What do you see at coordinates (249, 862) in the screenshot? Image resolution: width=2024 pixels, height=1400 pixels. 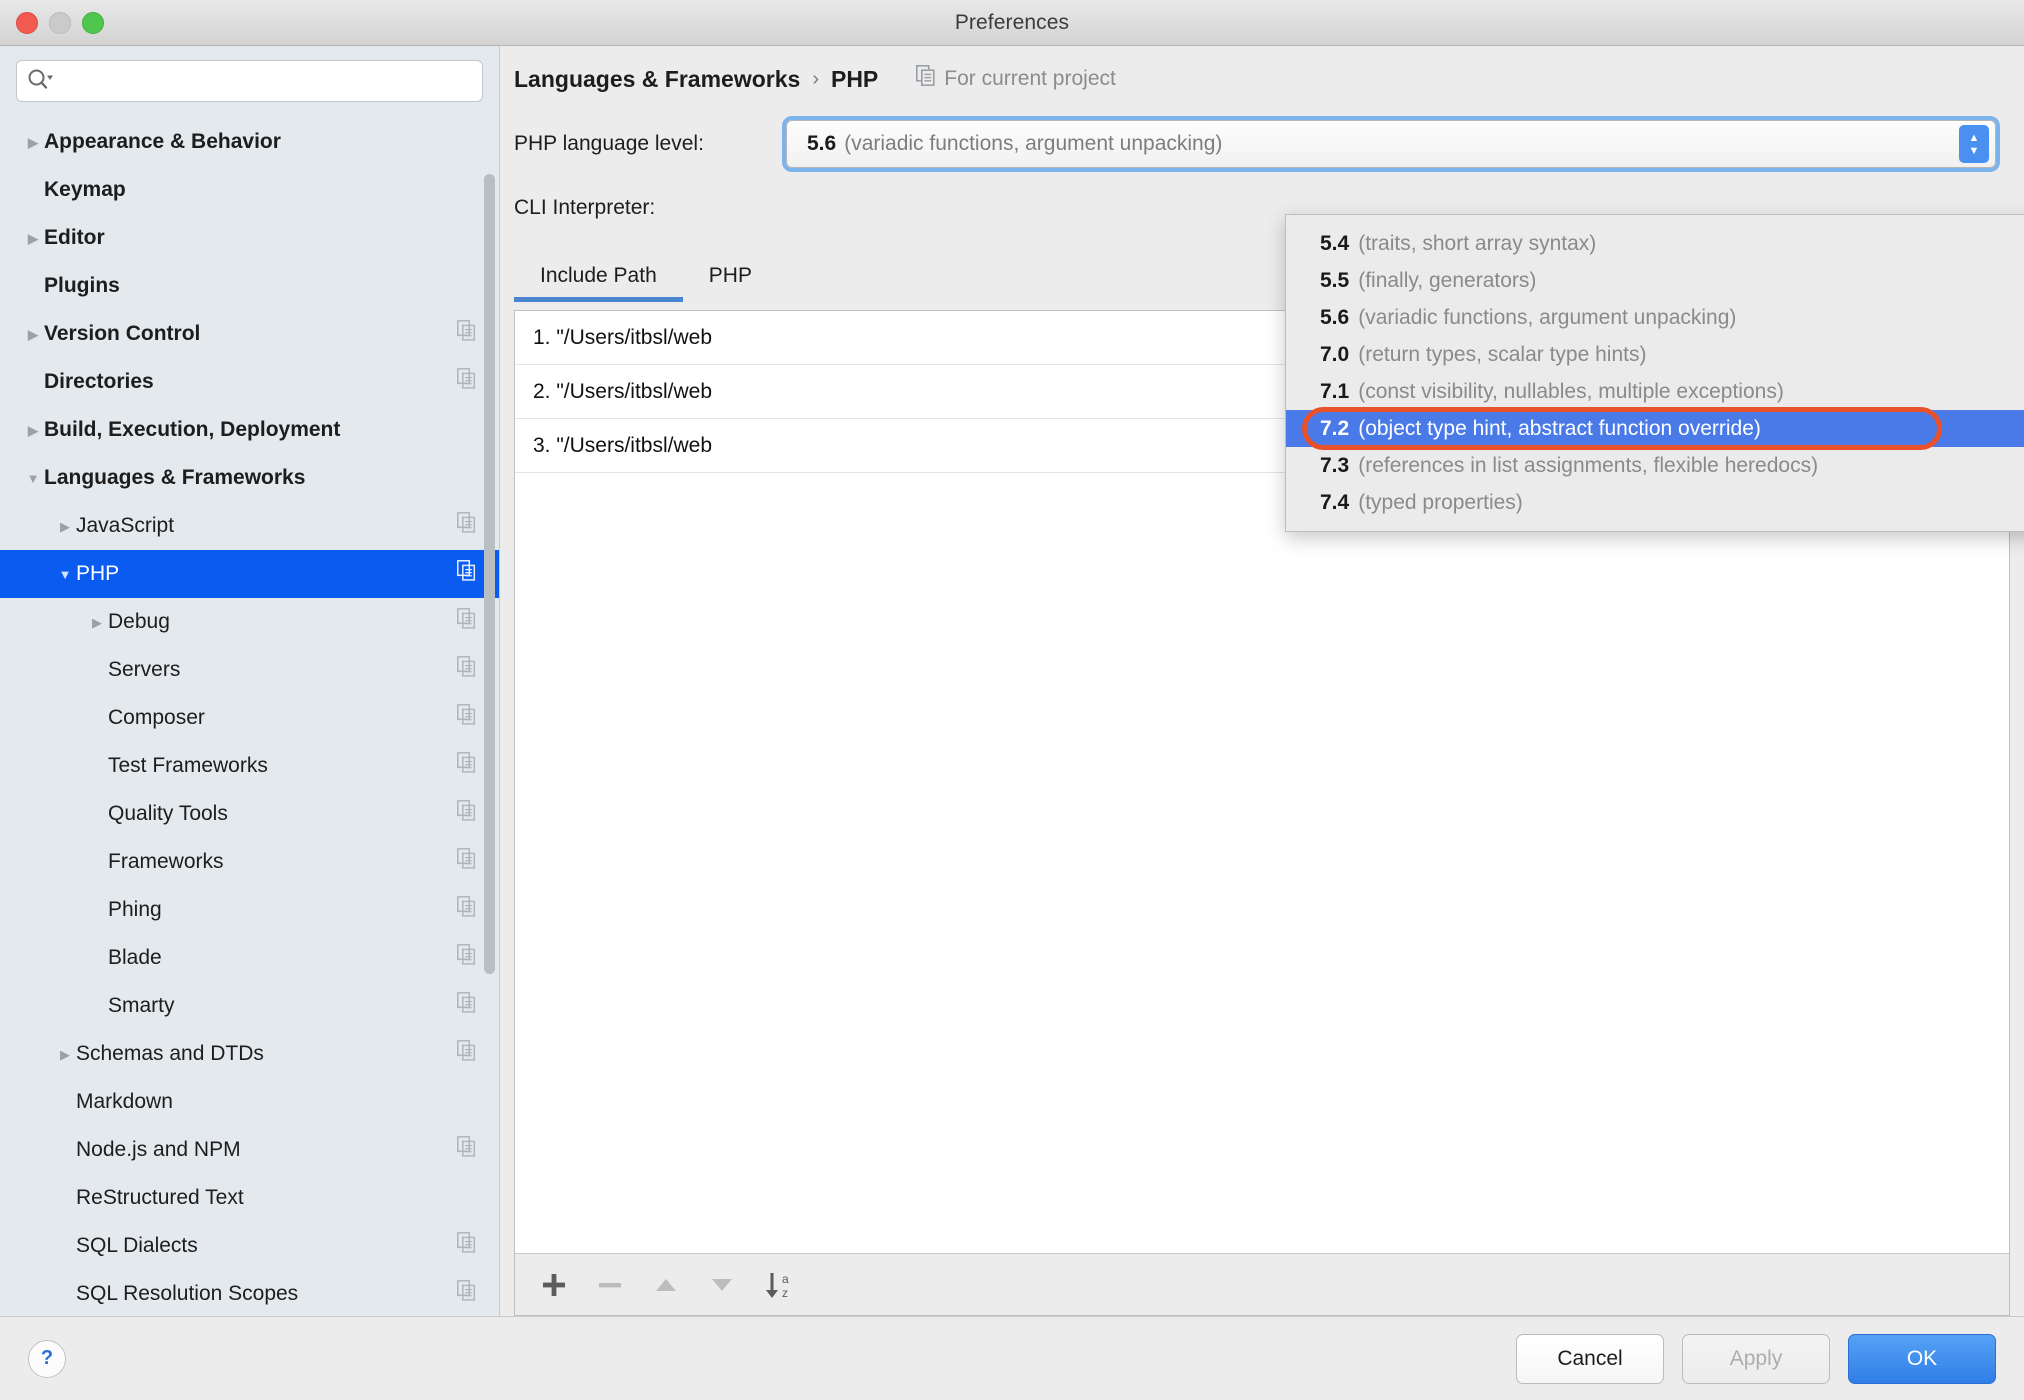 I see `sidebar-item-frameworks: Frameworks` at bounding box center [249, 862].